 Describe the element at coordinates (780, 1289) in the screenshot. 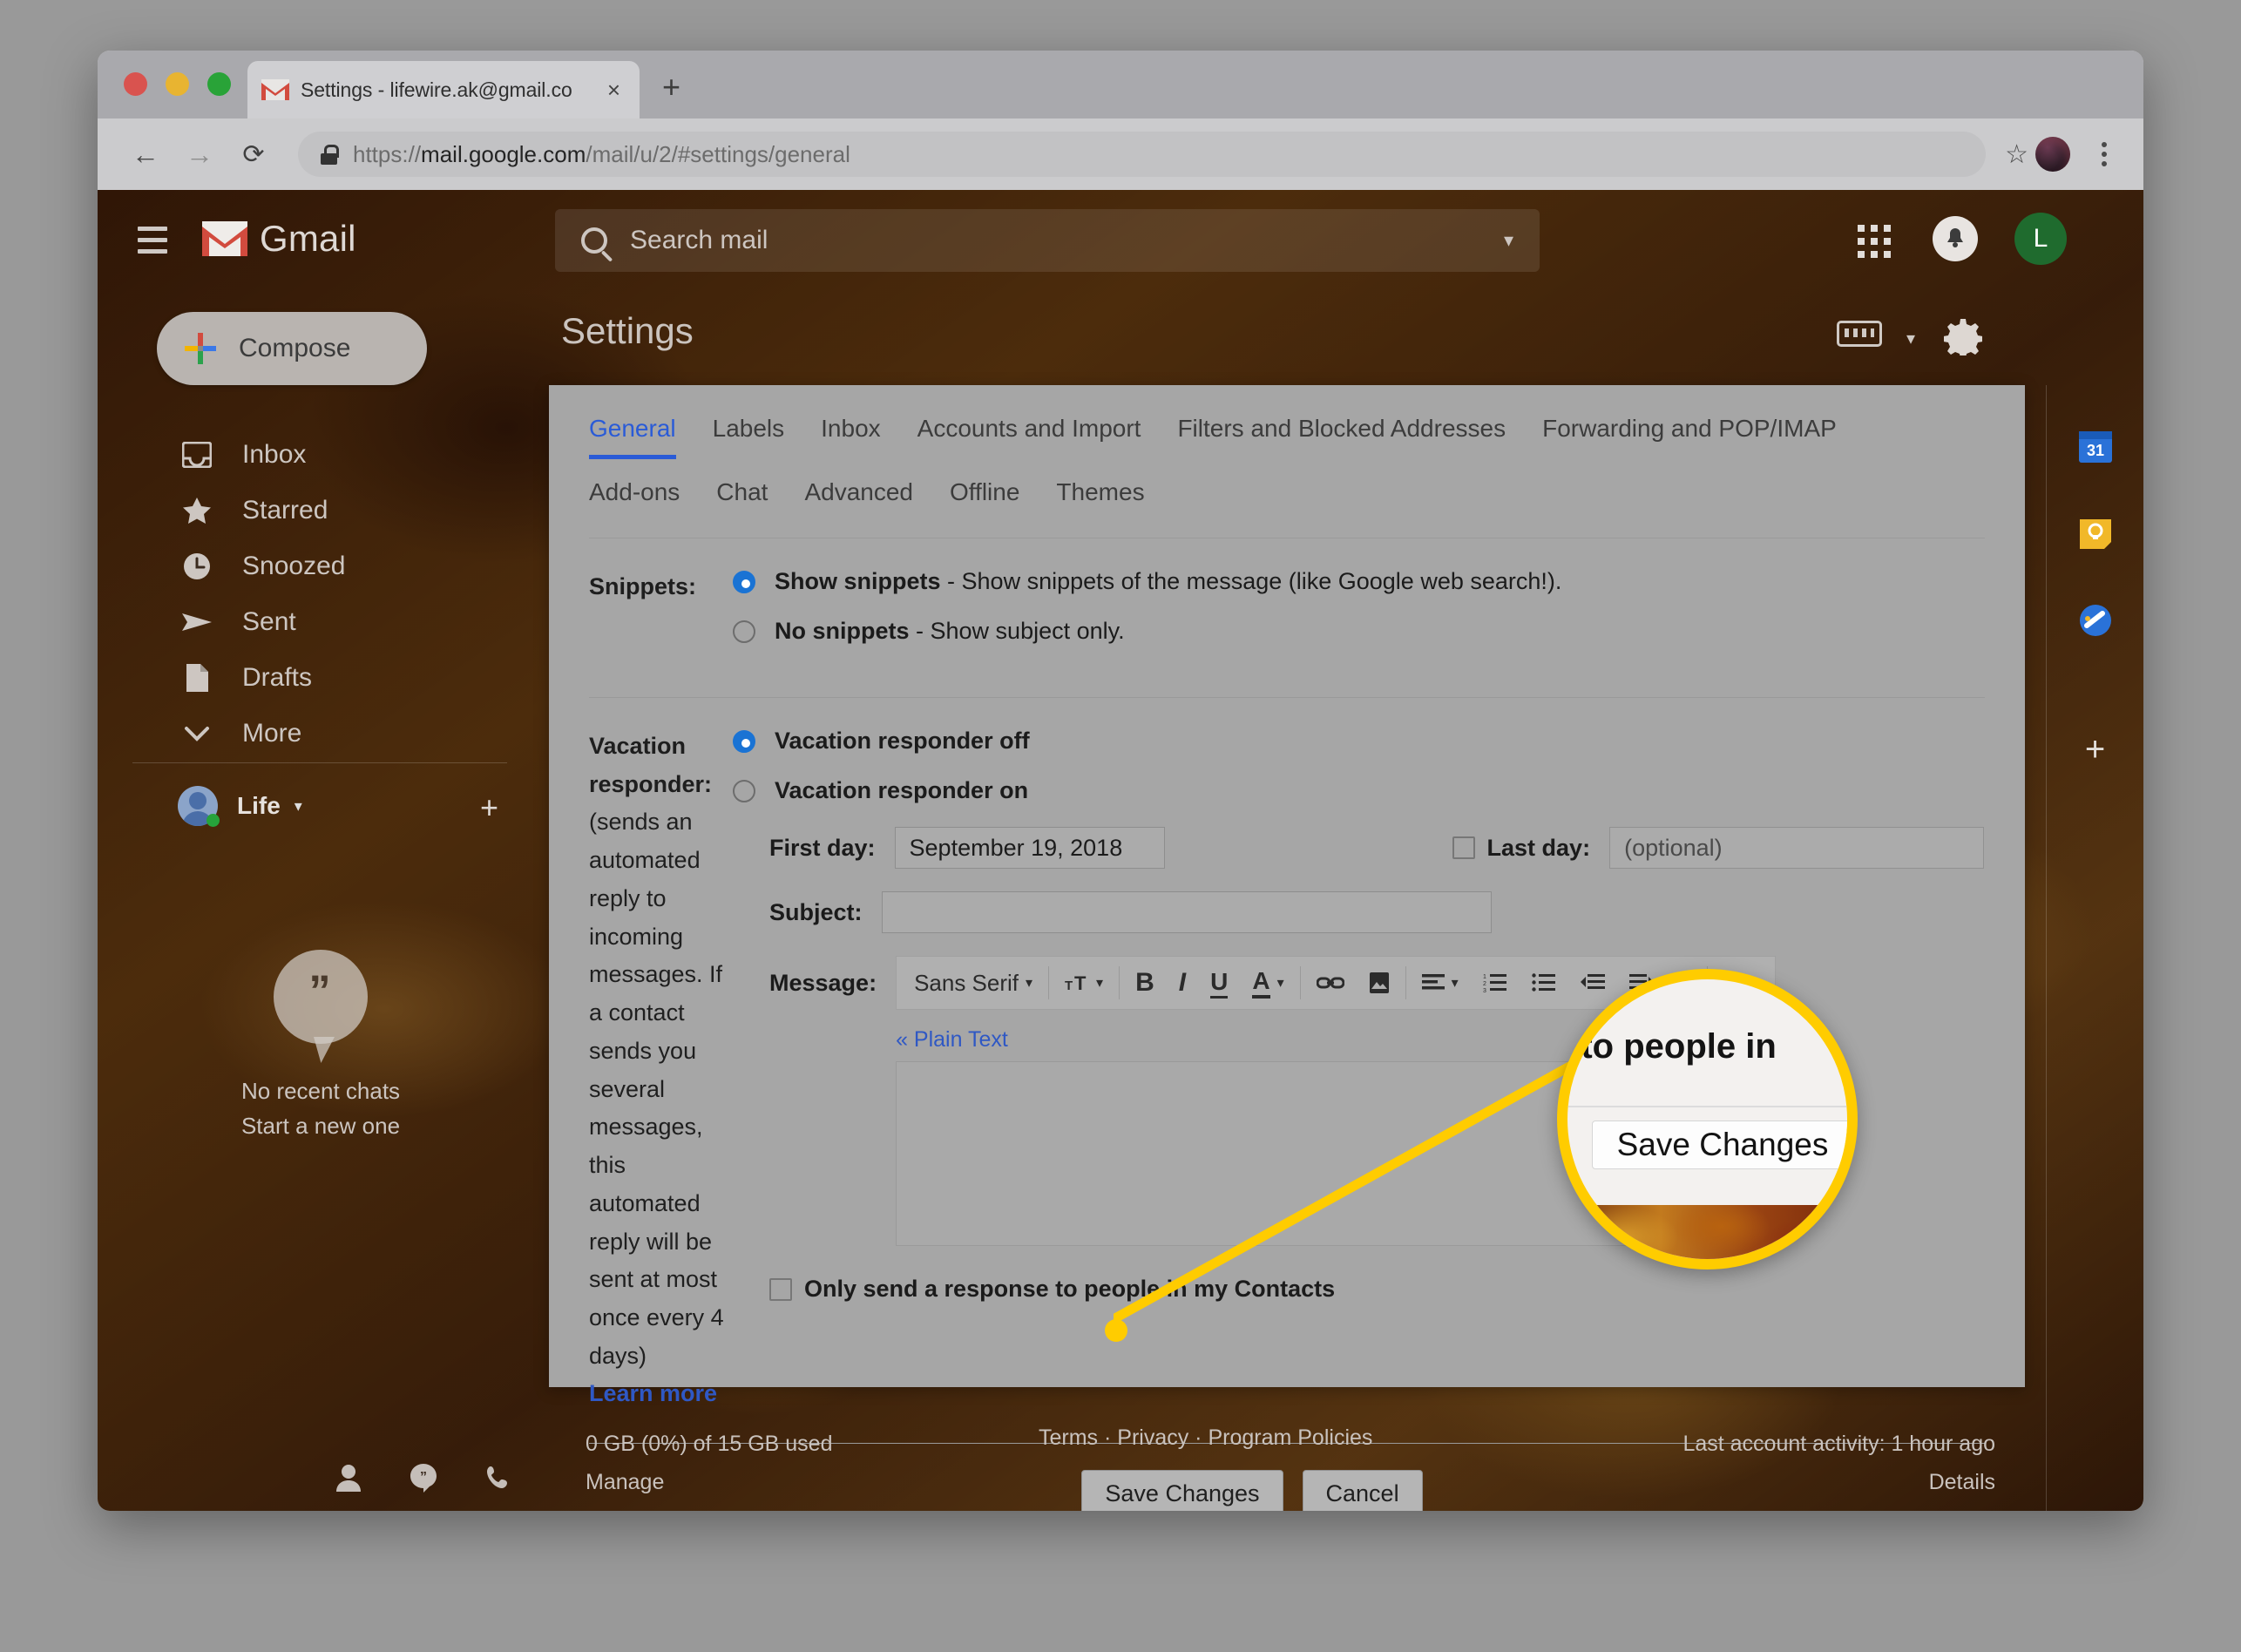

I see `contacts-only-checkbox` at that location.